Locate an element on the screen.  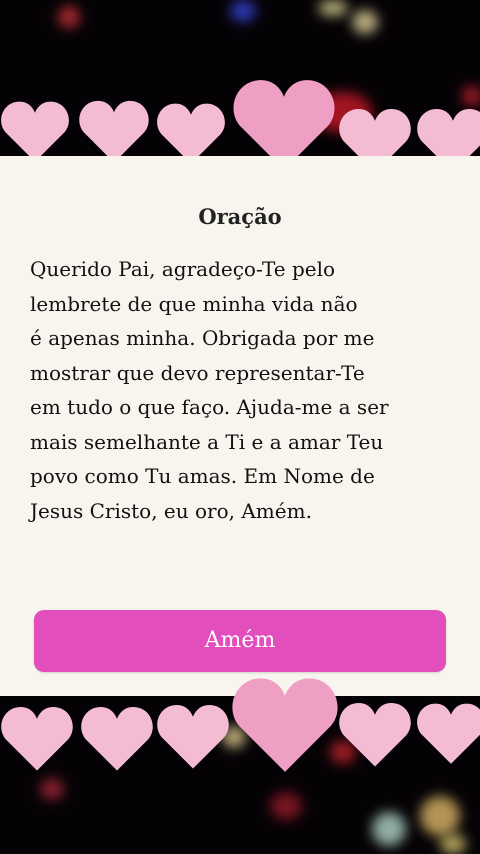
amen-button: Amém is located at coordinates (240, 641).